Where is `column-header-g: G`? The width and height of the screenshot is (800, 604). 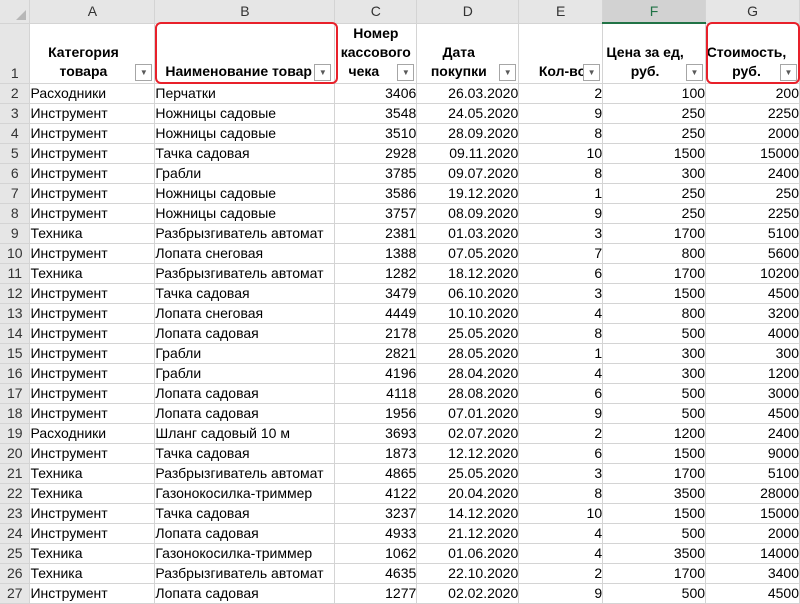
column-header-g: G is located at coordinates (752, 12).